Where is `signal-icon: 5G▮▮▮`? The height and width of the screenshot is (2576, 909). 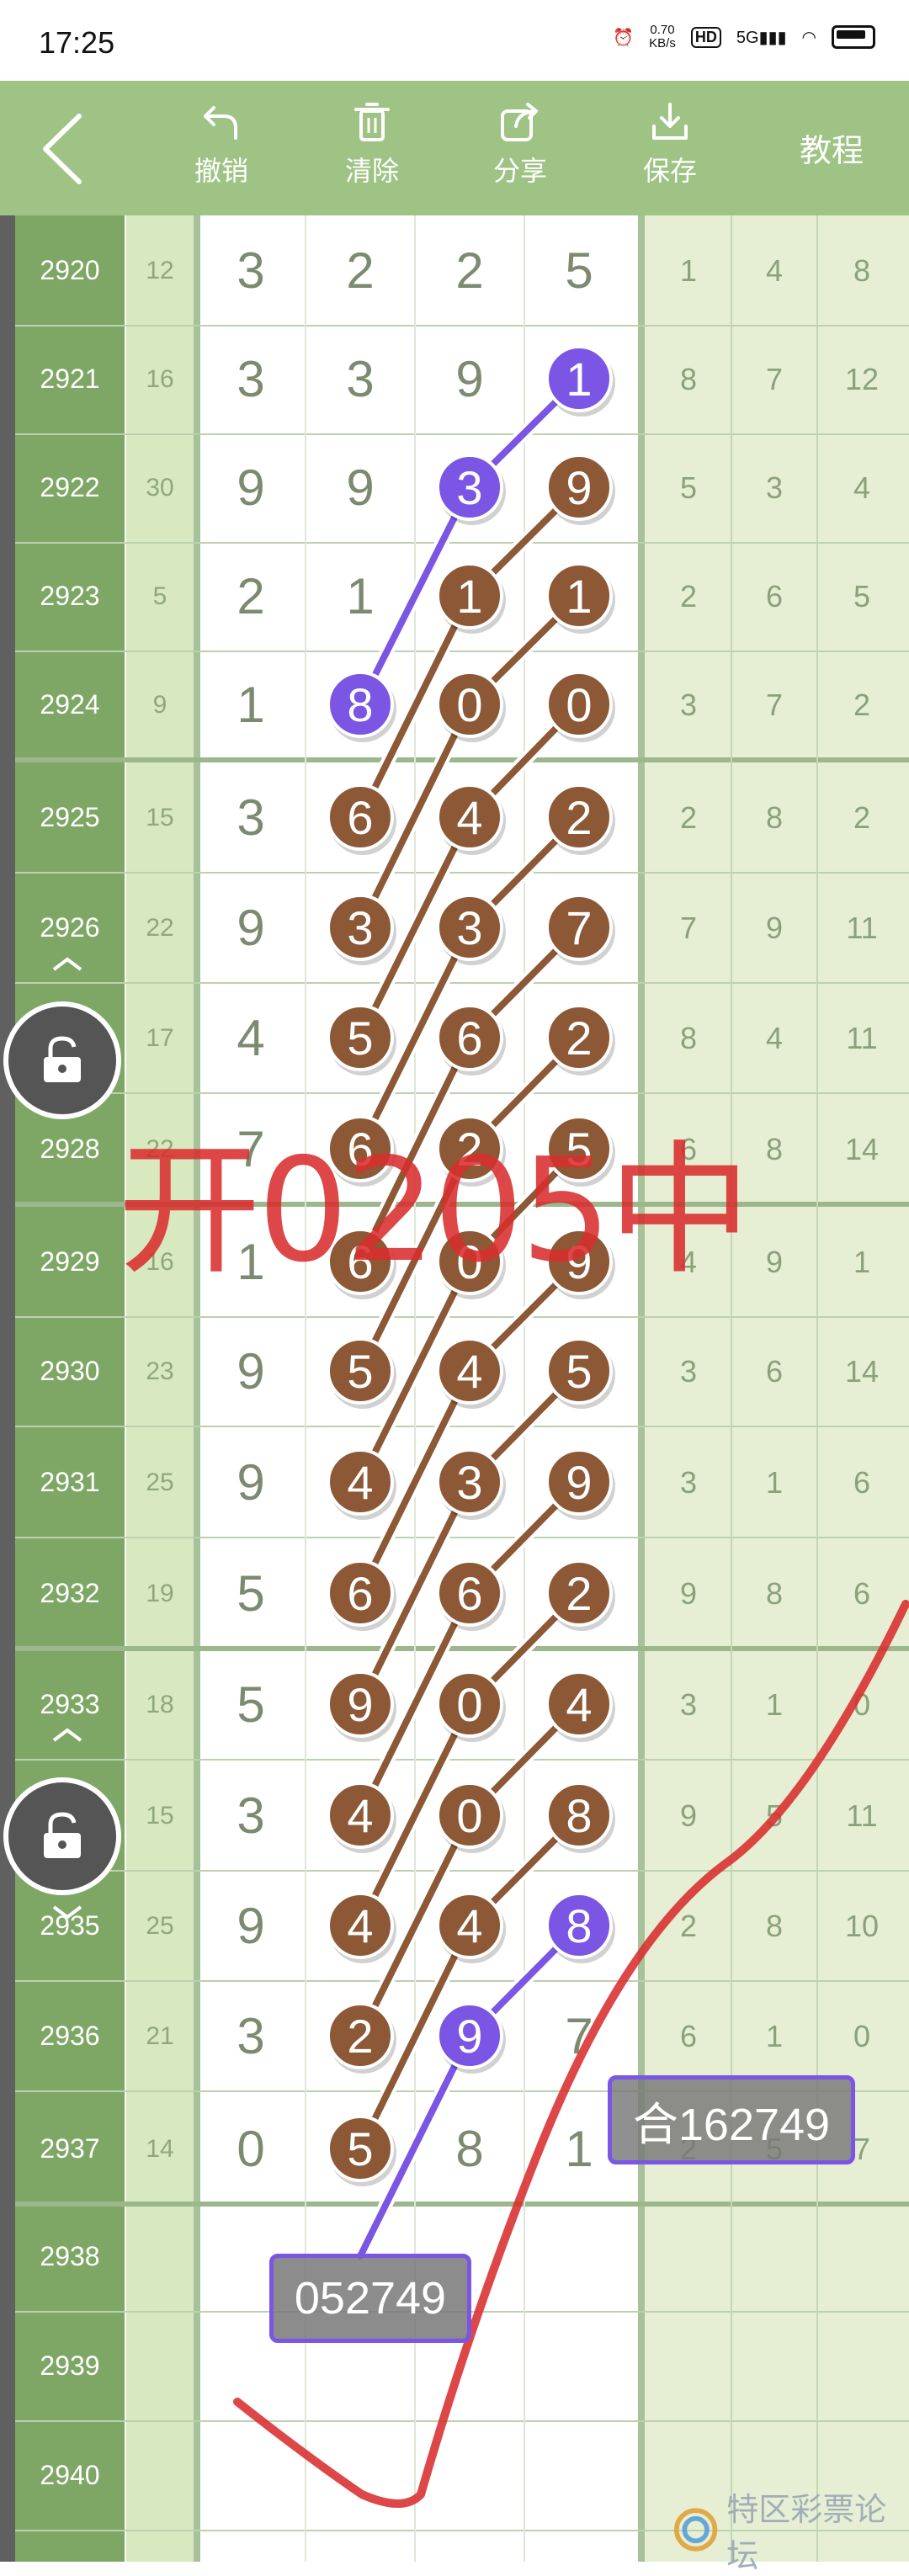 signal-icon: 5G▮▮▮ is located at coordinates (761, 37).